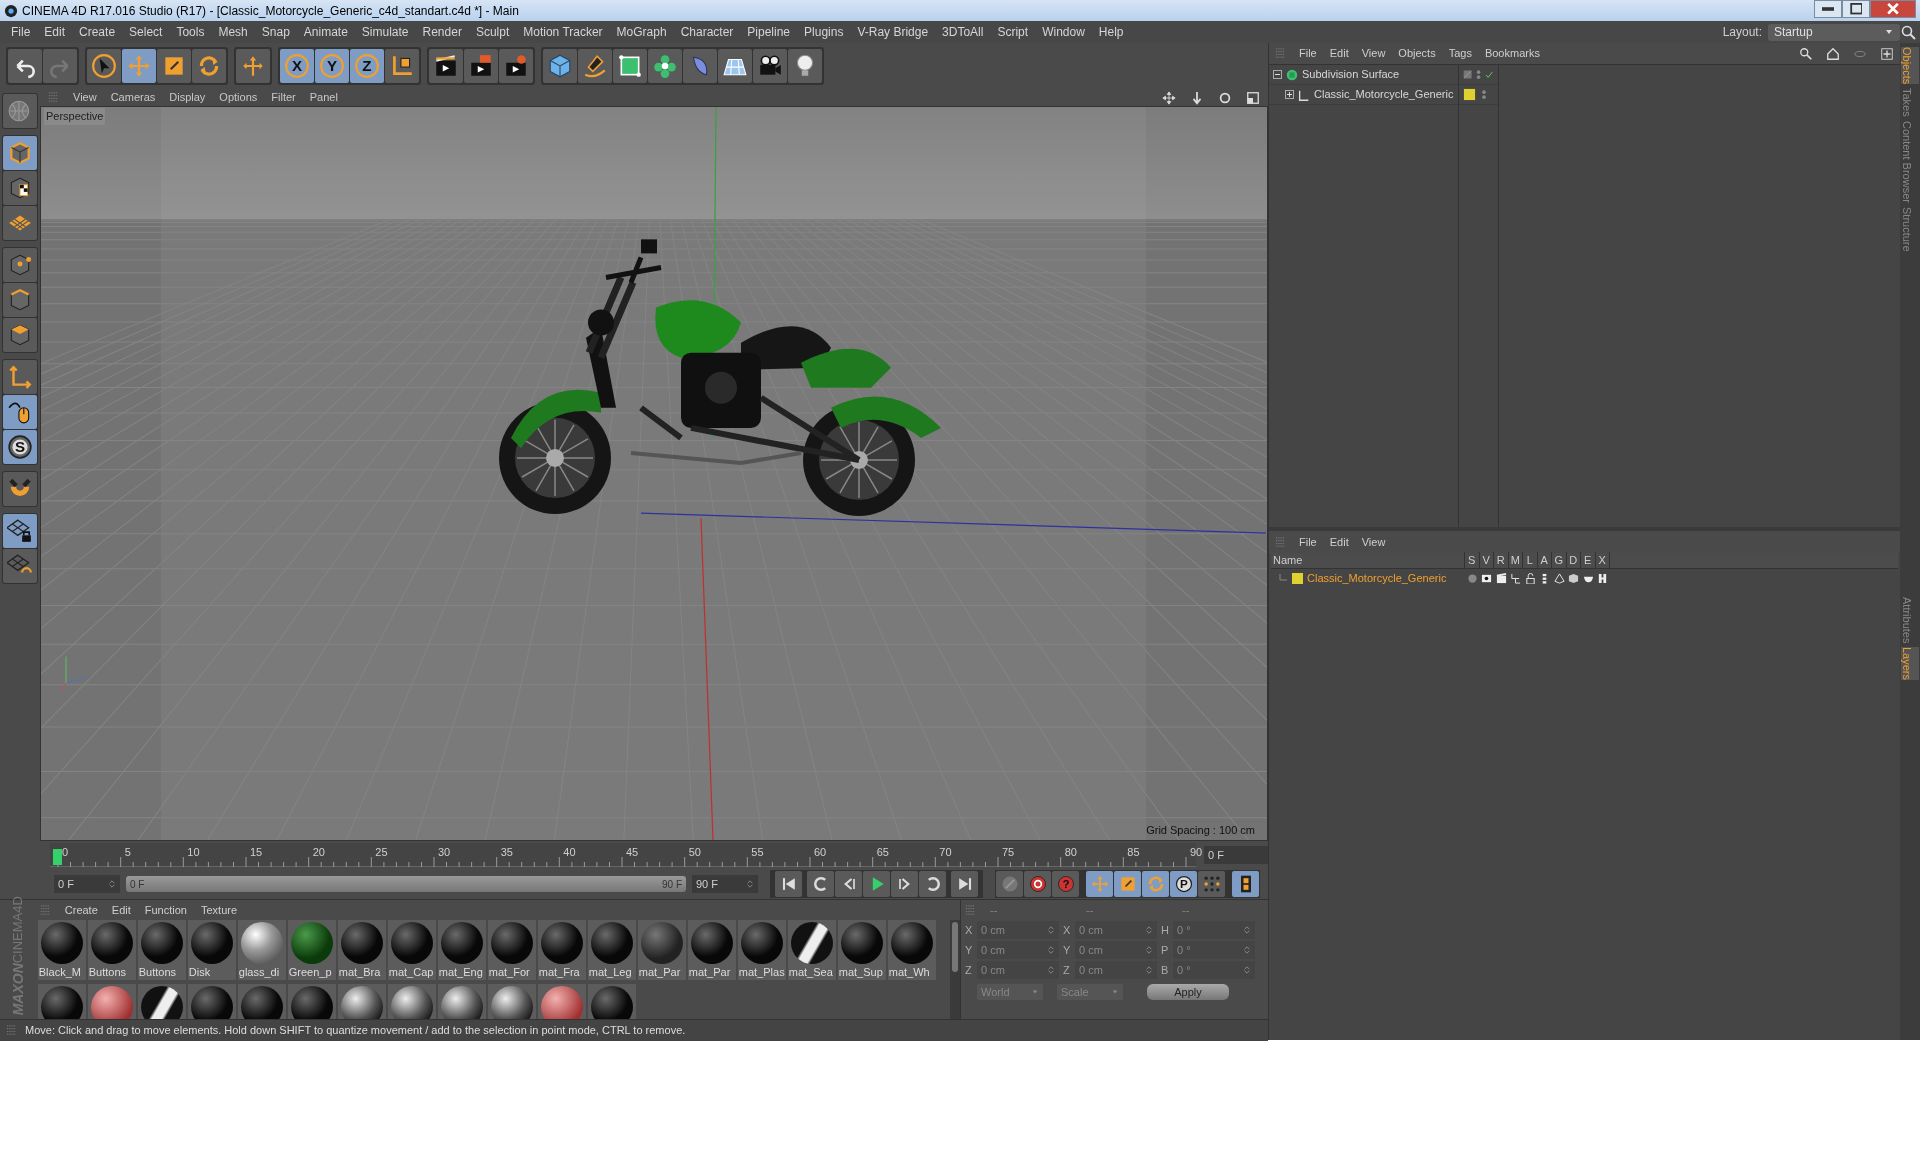 Image resolution: width=1920 pixels, height=1158 pixels. I want to click on material-tile: mat_Cap, so click(411, 950).